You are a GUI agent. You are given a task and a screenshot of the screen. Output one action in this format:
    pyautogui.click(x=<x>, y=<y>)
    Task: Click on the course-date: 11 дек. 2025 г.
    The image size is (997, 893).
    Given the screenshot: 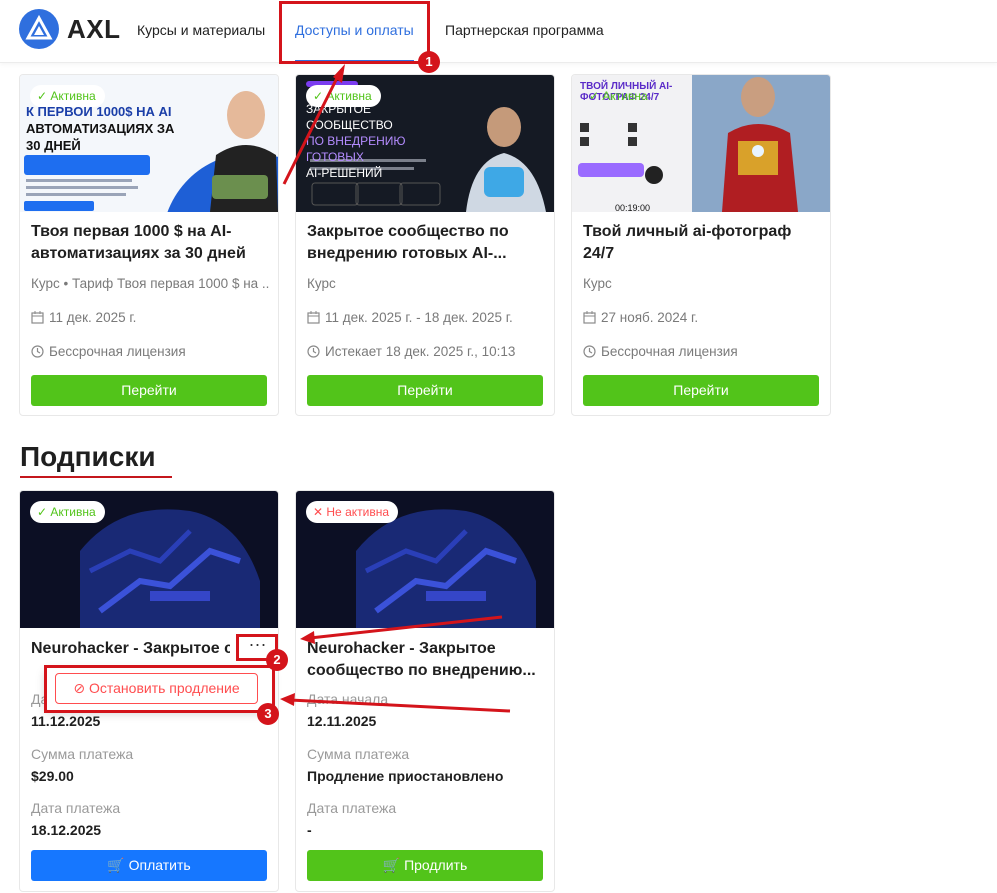 What is the action you would take?
    pyautogui.click(x=150, y=318)
    